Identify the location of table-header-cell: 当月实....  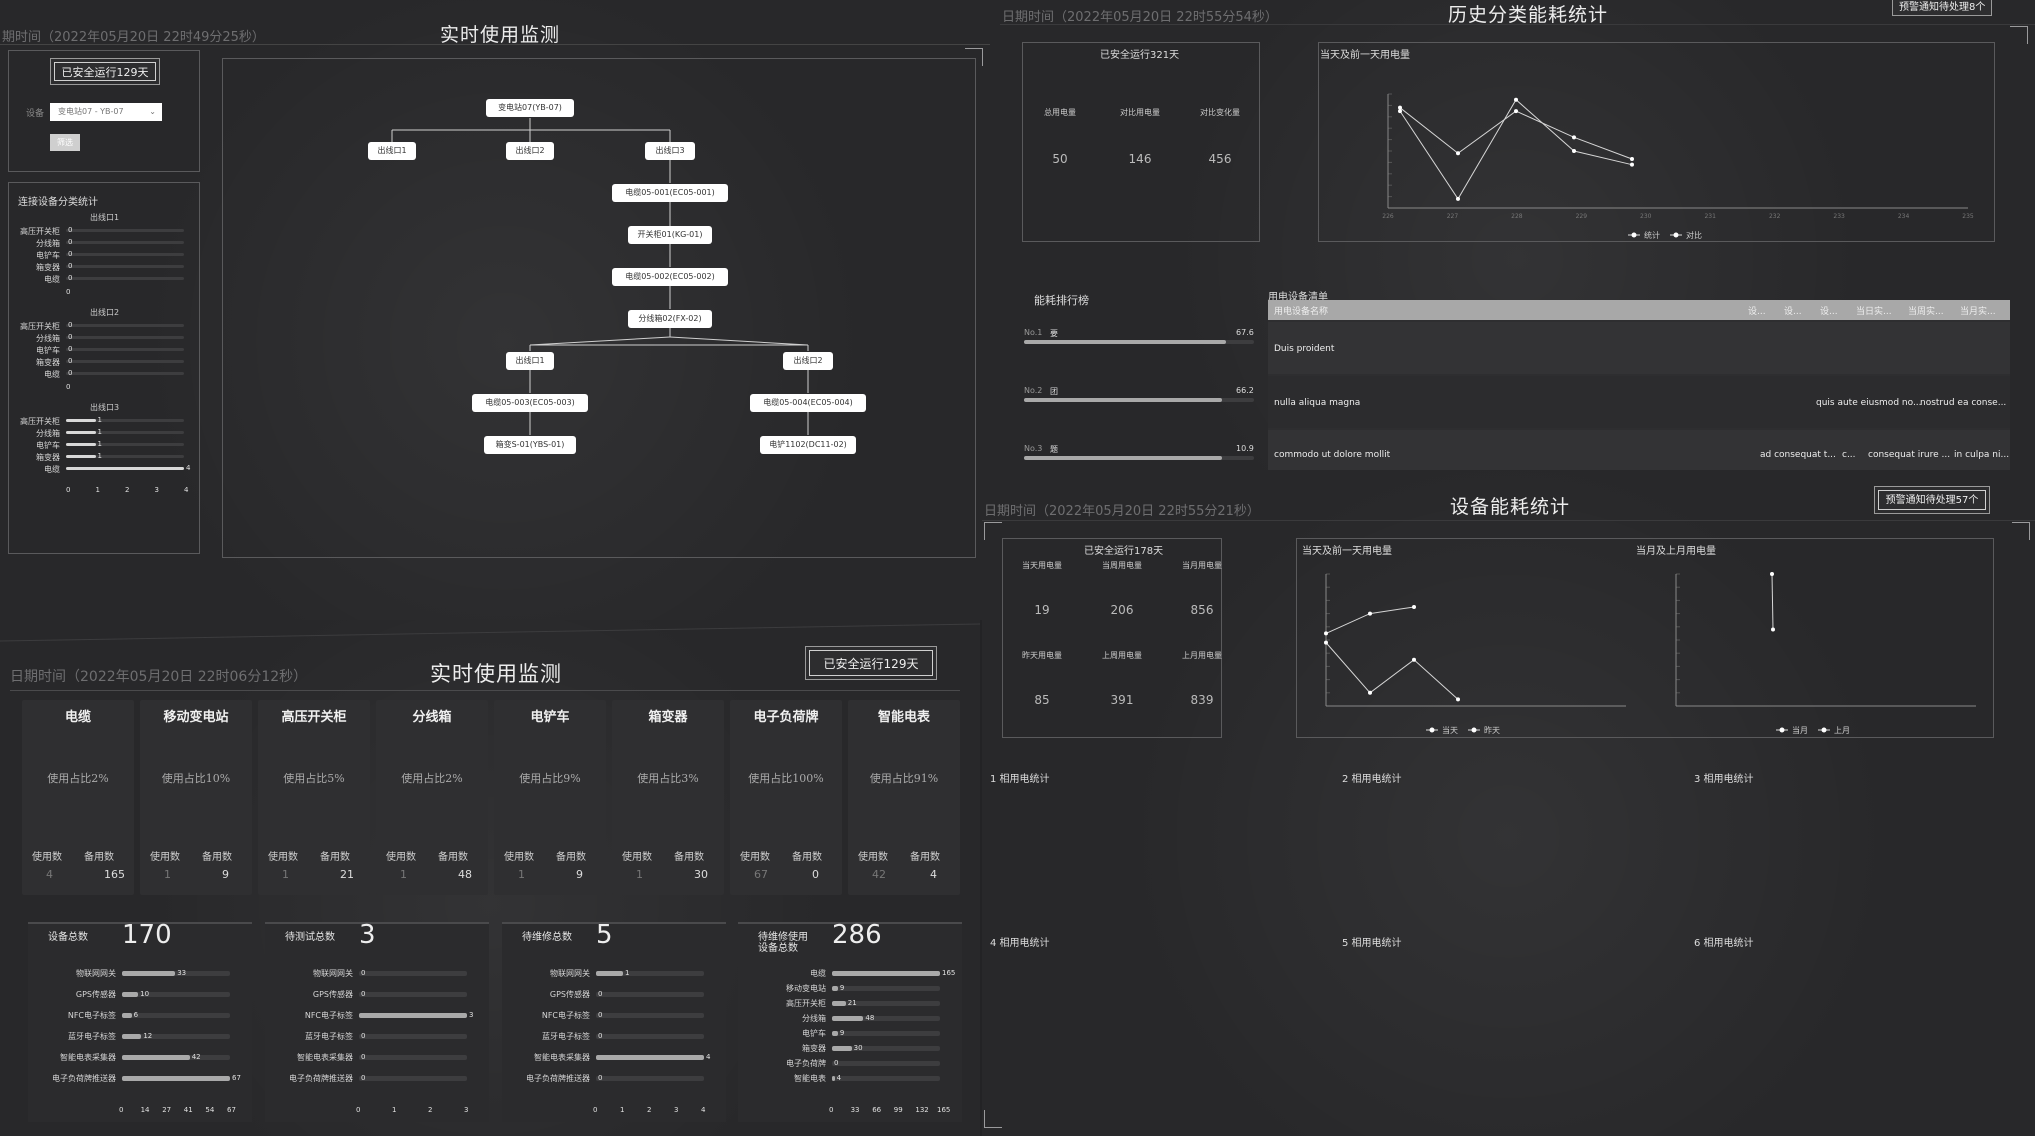
(1978, 312).